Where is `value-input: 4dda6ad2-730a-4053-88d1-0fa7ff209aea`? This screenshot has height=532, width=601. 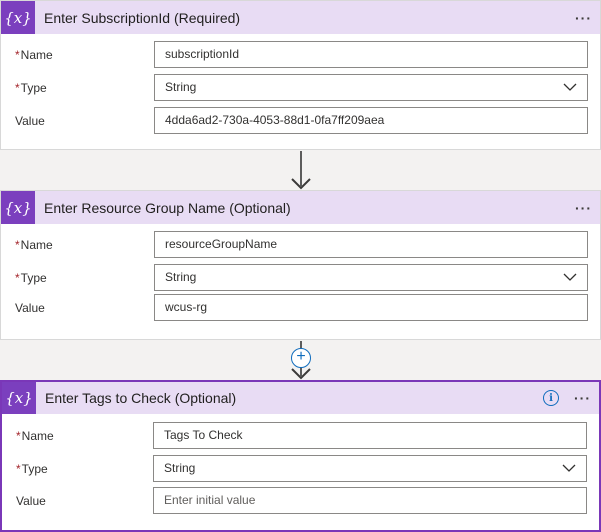
value-input: 4dda6ad2-730a-4053-88d1-0fa7ff209aea is located at coordinates (371, 120).